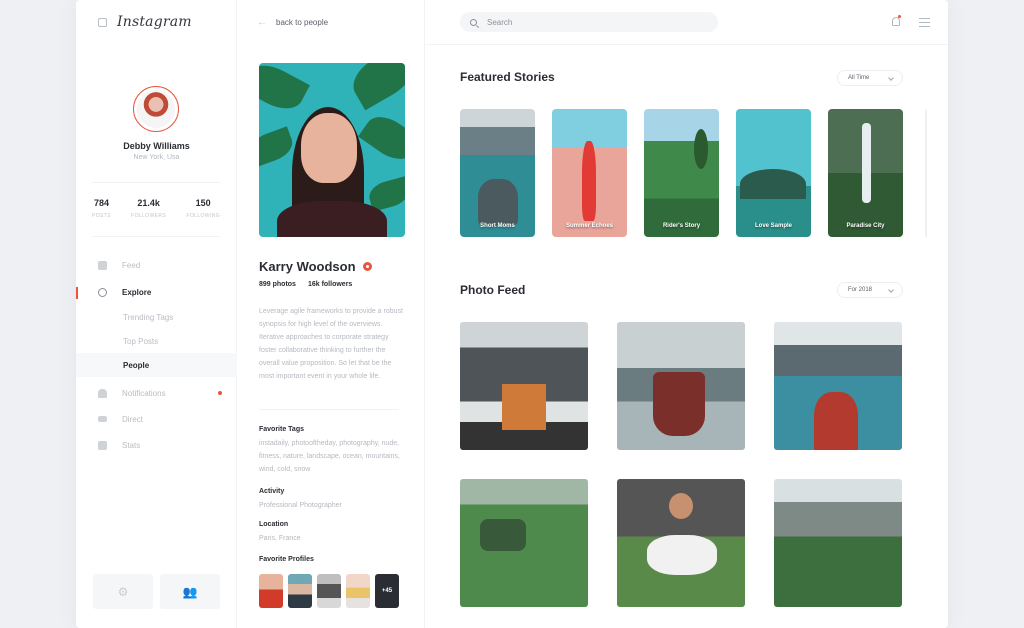  I want to click on story-card: Rider's Story, so click(681, 173).